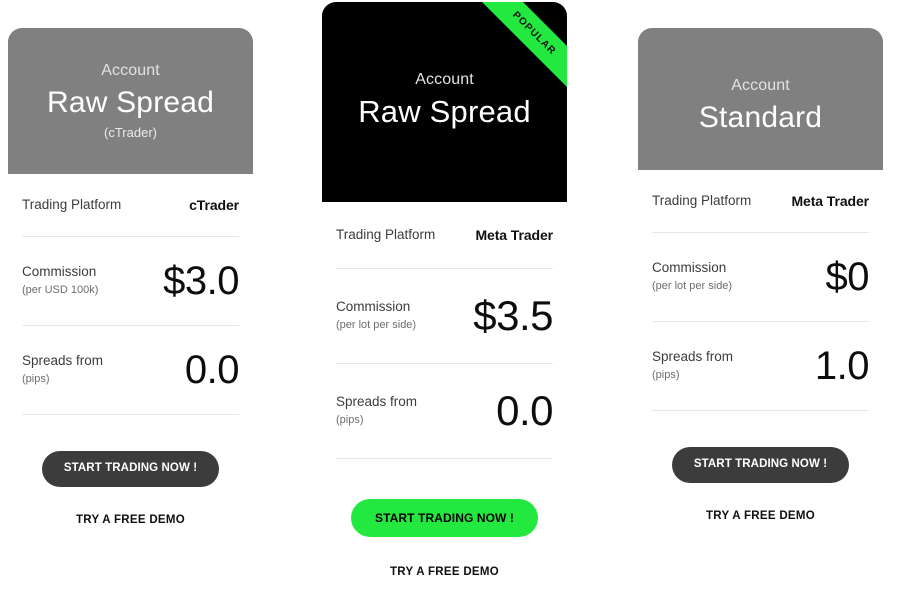 Image resolution: width=900 pixels, height=608 pixels. I want to click on card-subtitle: (cTrader), so click(130, 133).